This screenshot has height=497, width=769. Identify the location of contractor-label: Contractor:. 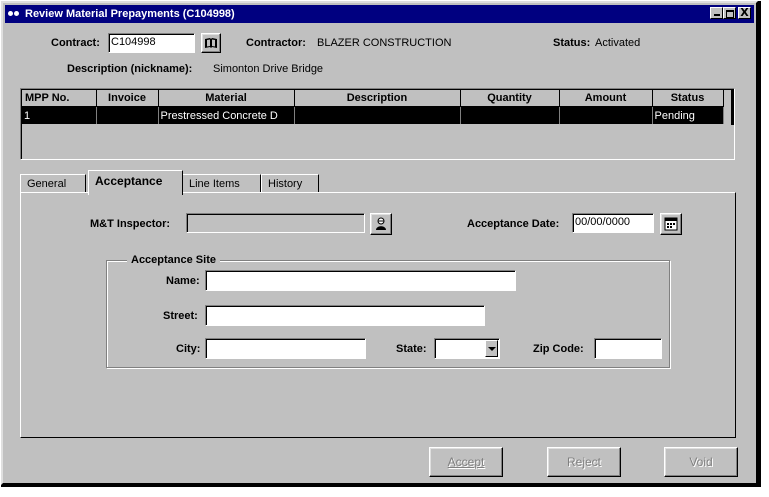
(276, 43).